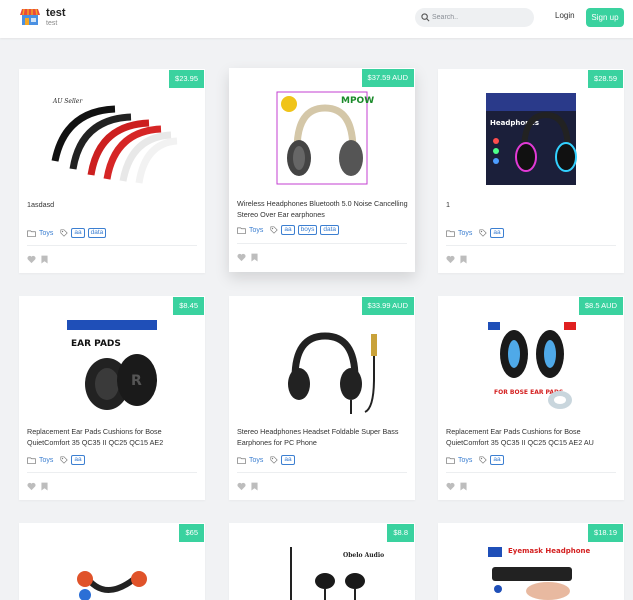  Describe the element at coordinates (316, 19) in the screenshot. I see `top-header: test test Login Sign up` at that location.